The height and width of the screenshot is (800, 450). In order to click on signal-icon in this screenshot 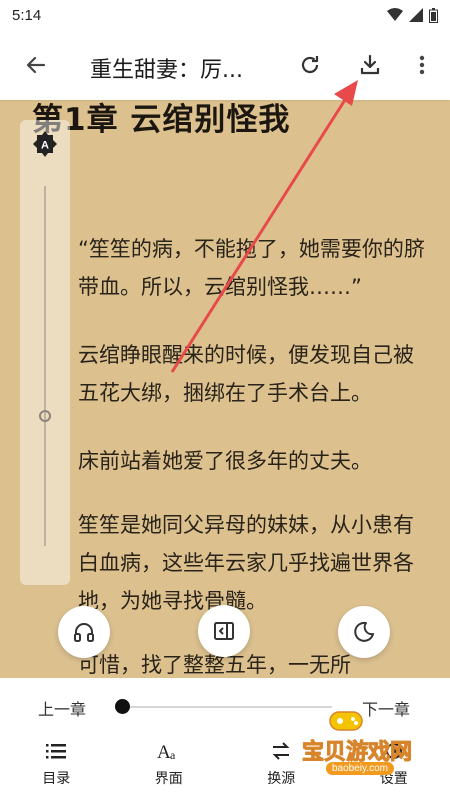, I will do `click(416, 15)`.